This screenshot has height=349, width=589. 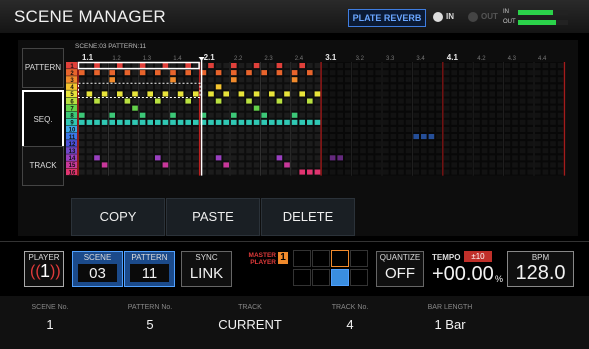 I want to click on field-label: SCENE No., so click(x=50, y=307).